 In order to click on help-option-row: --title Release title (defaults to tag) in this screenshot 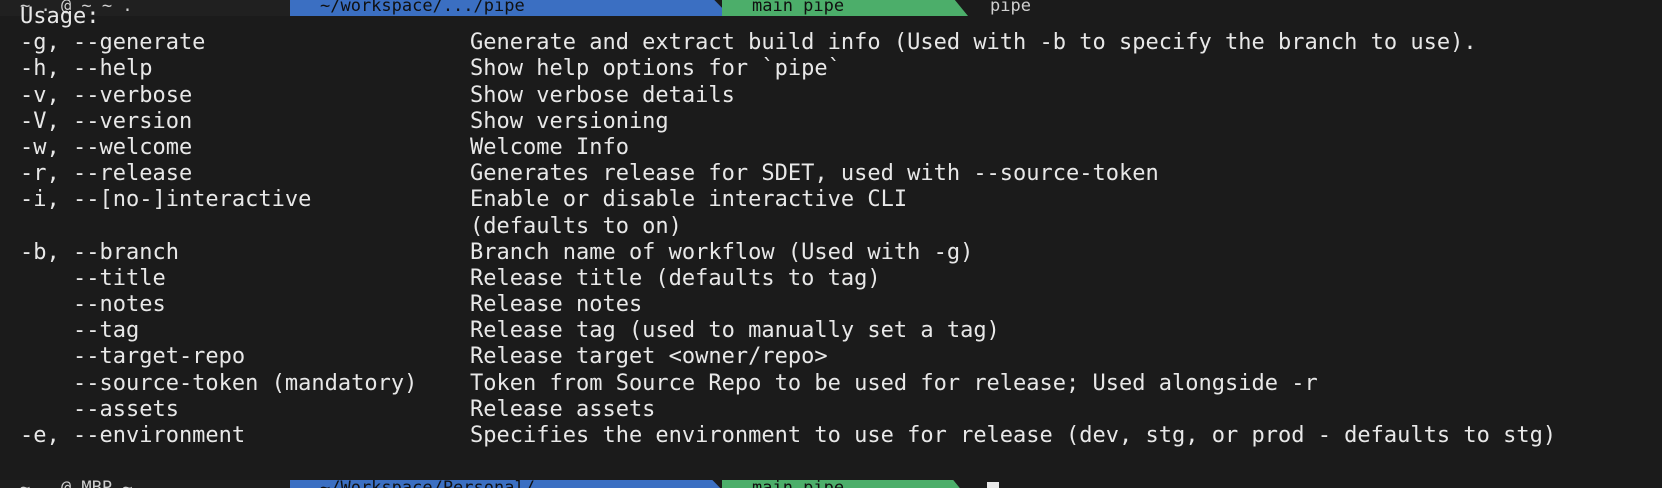, I will do `click(835, 279)`.